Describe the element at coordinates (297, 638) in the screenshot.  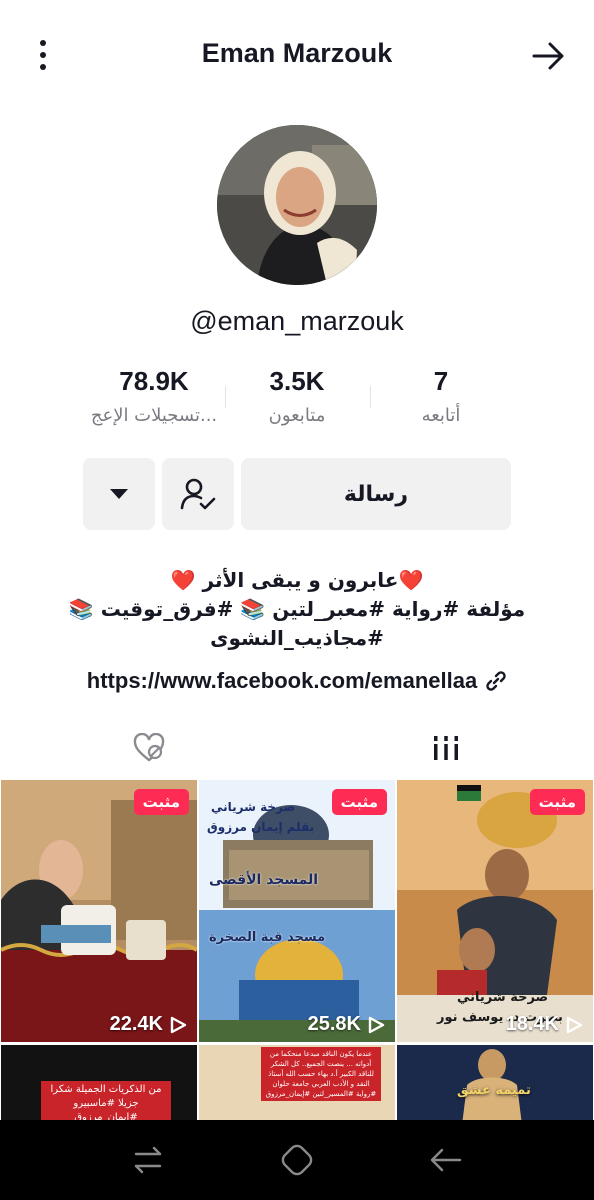
I see `bio-line: #مجاذيب_النشوى` at that location.